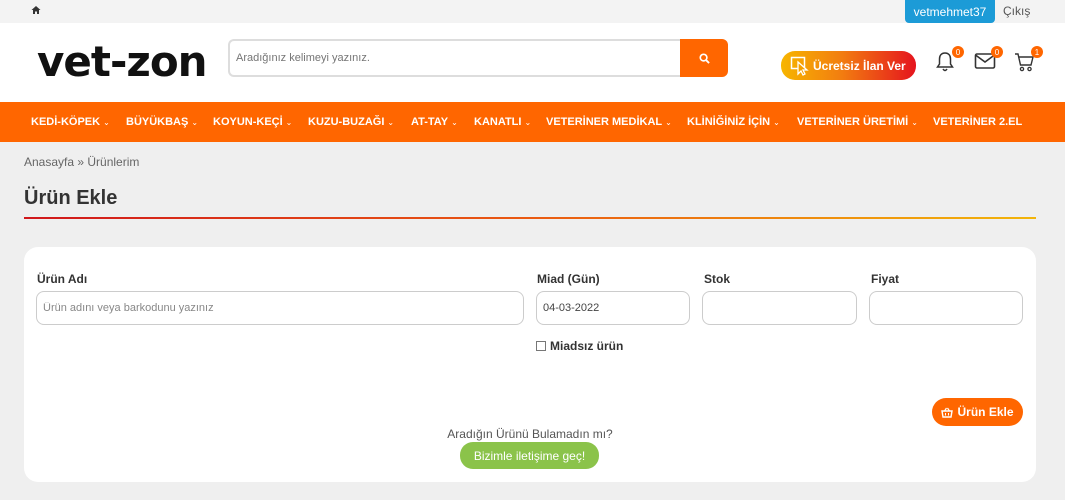 Image resolution: width=1065 pixels, height=500 pixels. What do you see at coordinates (717, 279) in the screenshot?
I see `stock-label: Stok` at bounding box center [717, 279].